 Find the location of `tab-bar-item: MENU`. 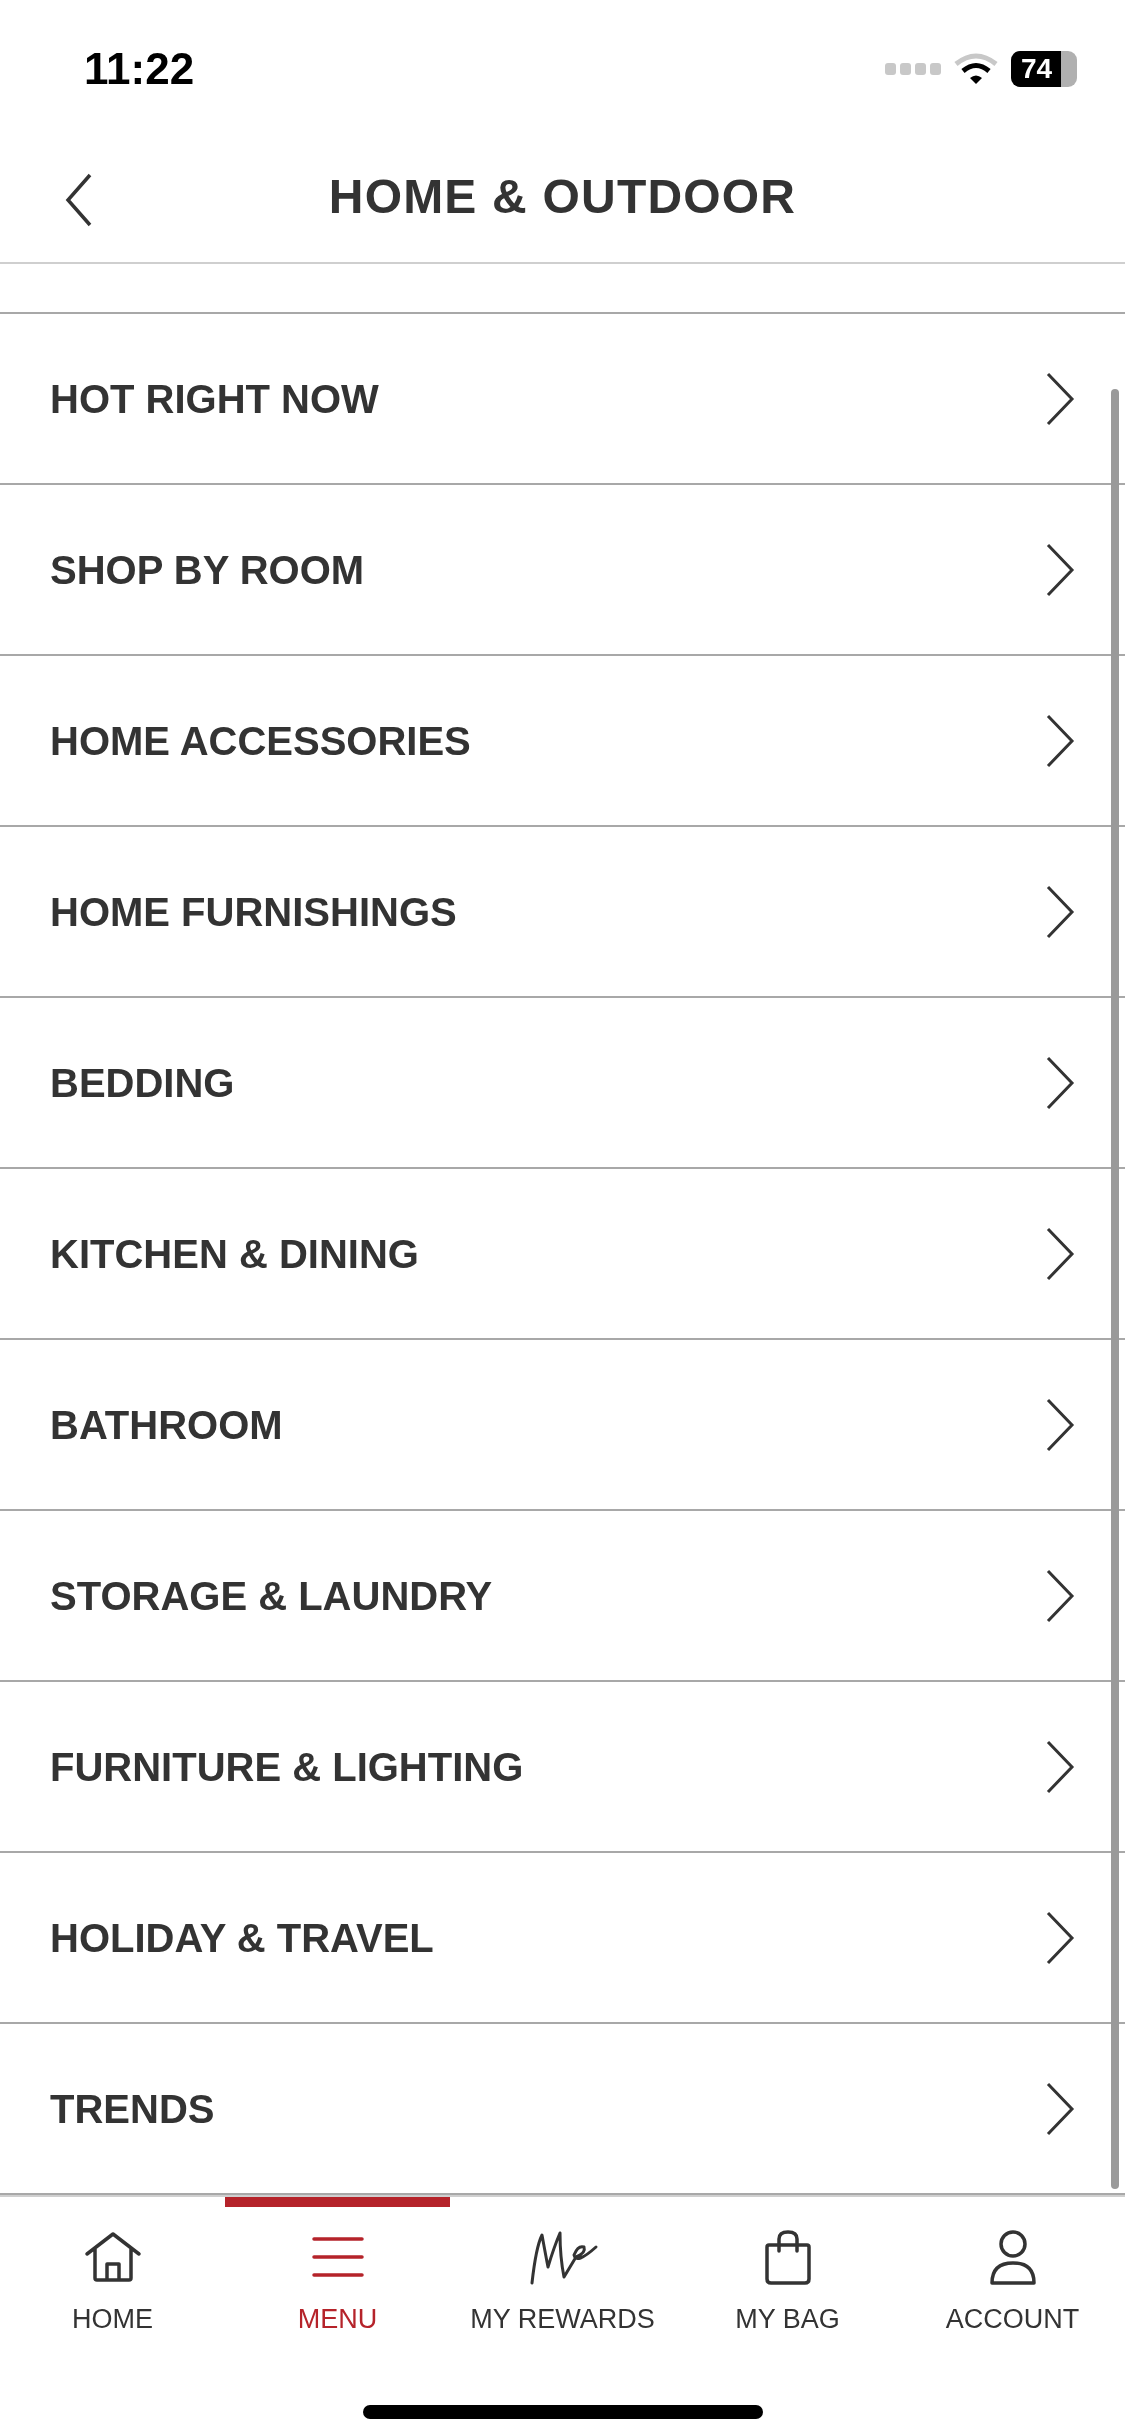

tab-bar-item: MENU is located at coordinates (337, 2292).